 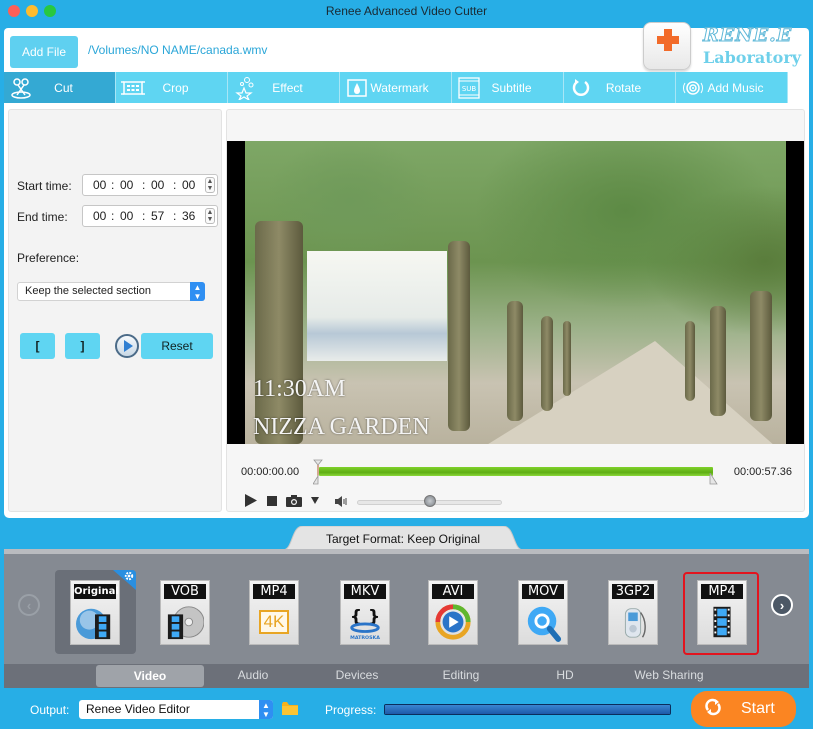 What do you see at coordinates (44, 186) in the screenshot?
I see `start-time-label: Start time:` at bounding box center [44, 186].